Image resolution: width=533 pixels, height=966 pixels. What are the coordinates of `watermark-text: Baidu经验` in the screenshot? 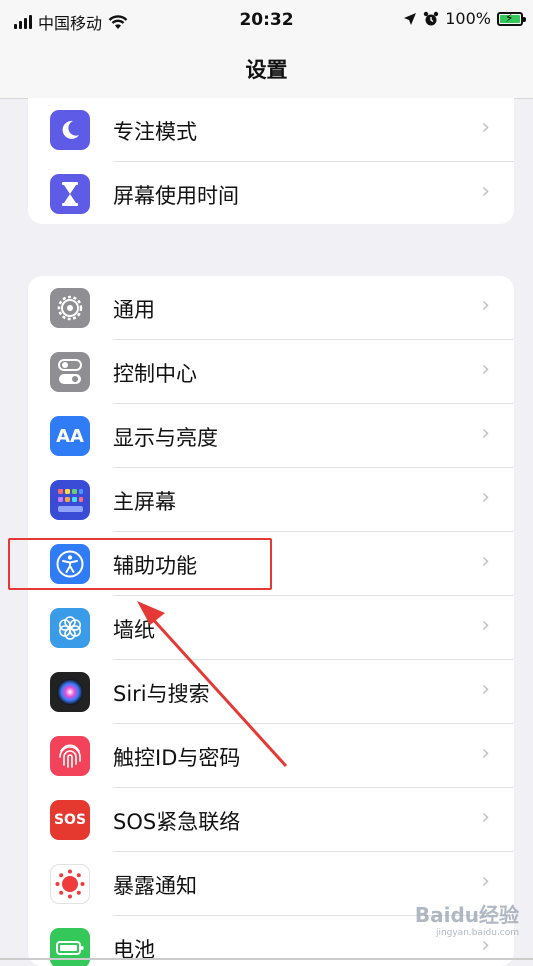 It's located at (466, 915).